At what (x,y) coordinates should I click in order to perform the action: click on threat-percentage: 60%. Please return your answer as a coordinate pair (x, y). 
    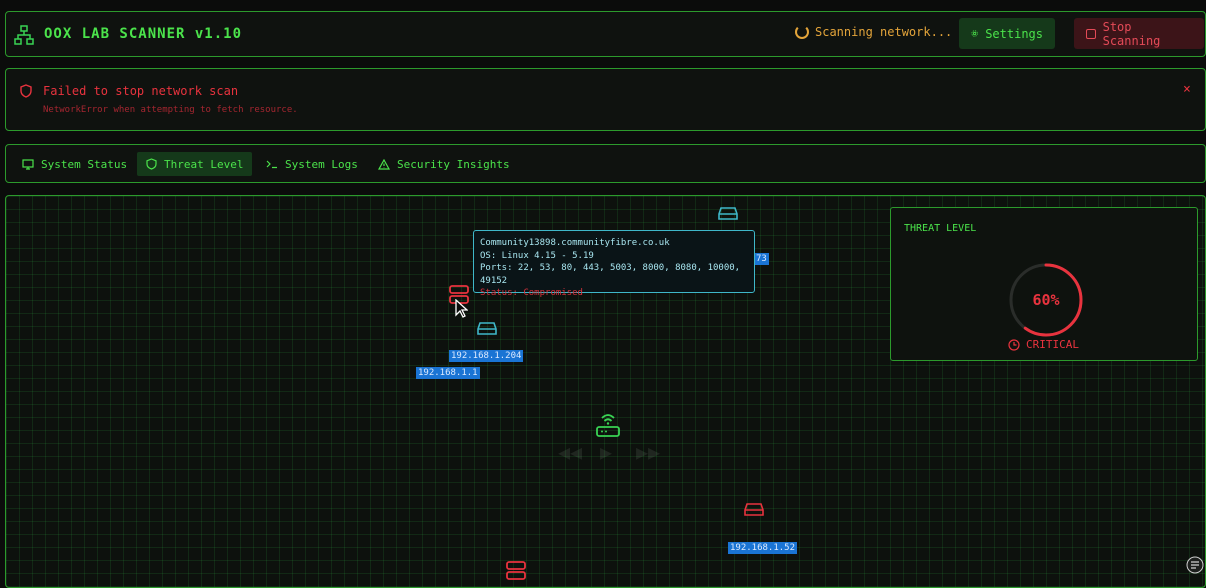
    Looking at the image, I should click on (1046, 300).